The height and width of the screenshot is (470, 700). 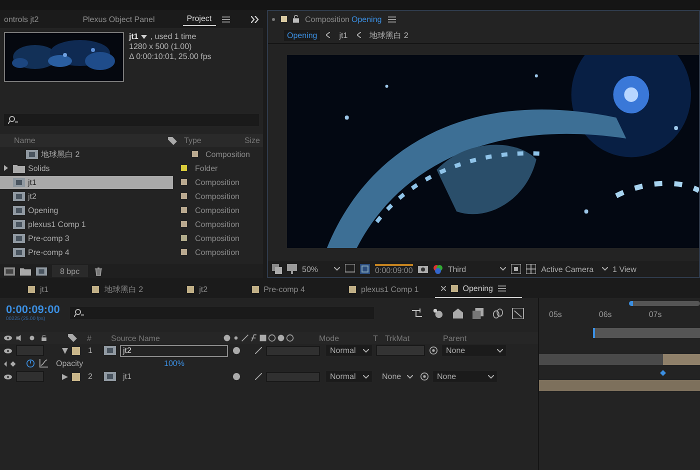 I want to click on breadcrumb: Opening, so click(x=302, y=35).